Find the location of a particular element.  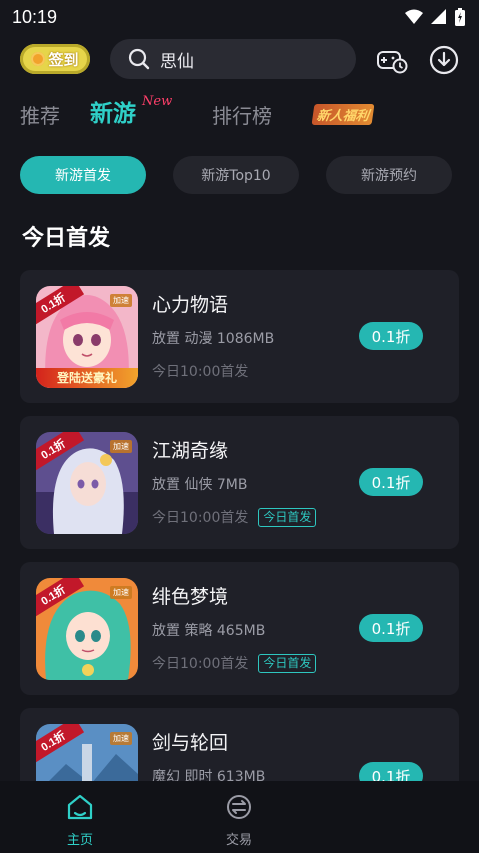

nav-home: 主页 is located at coordinates (80, 820).